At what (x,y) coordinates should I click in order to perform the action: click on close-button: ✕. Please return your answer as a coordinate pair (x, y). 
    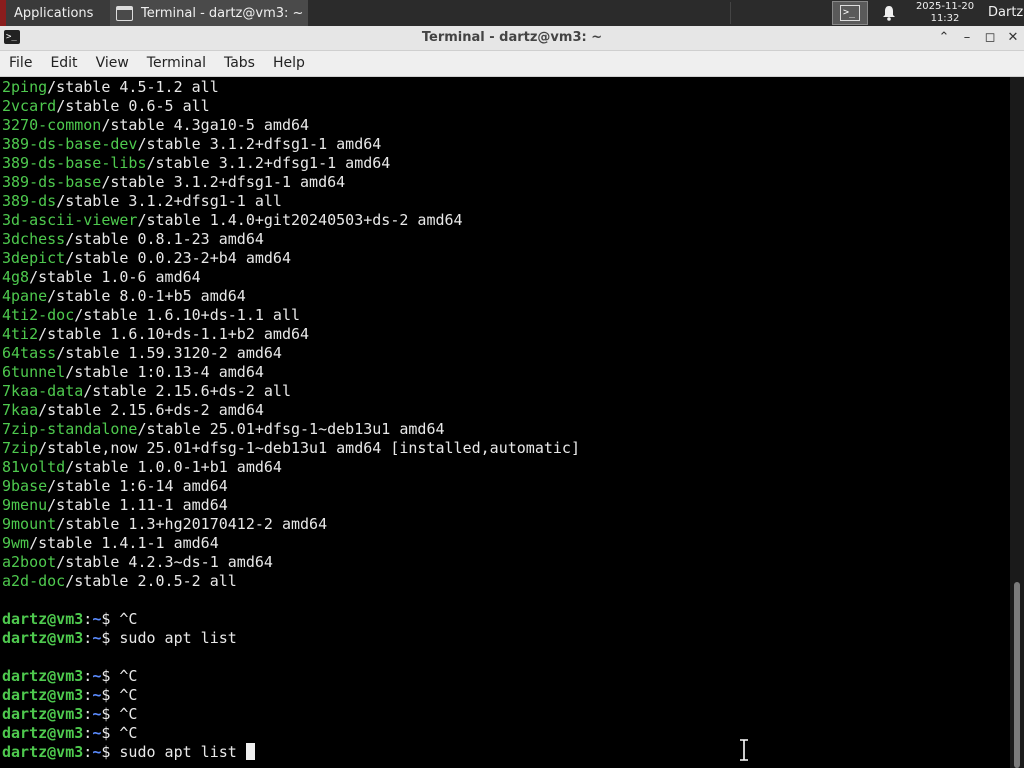
    Looking at the image, I should click on (1013, 38).